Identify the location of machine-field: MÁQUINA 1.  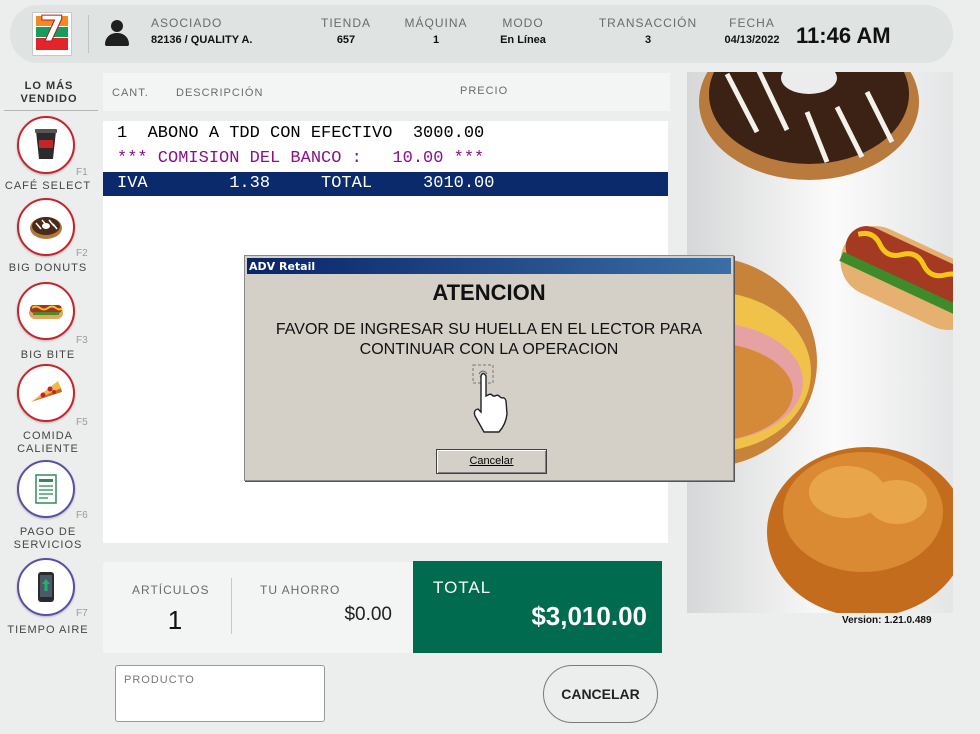
(436, 31).